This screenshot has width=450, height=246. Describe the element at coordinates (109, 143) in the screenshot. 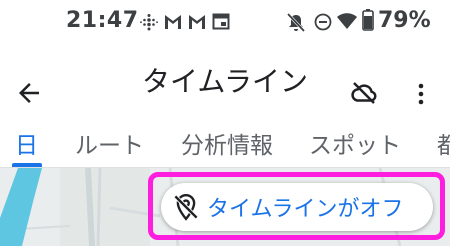

I see `tab-routes: ルート` at that location.